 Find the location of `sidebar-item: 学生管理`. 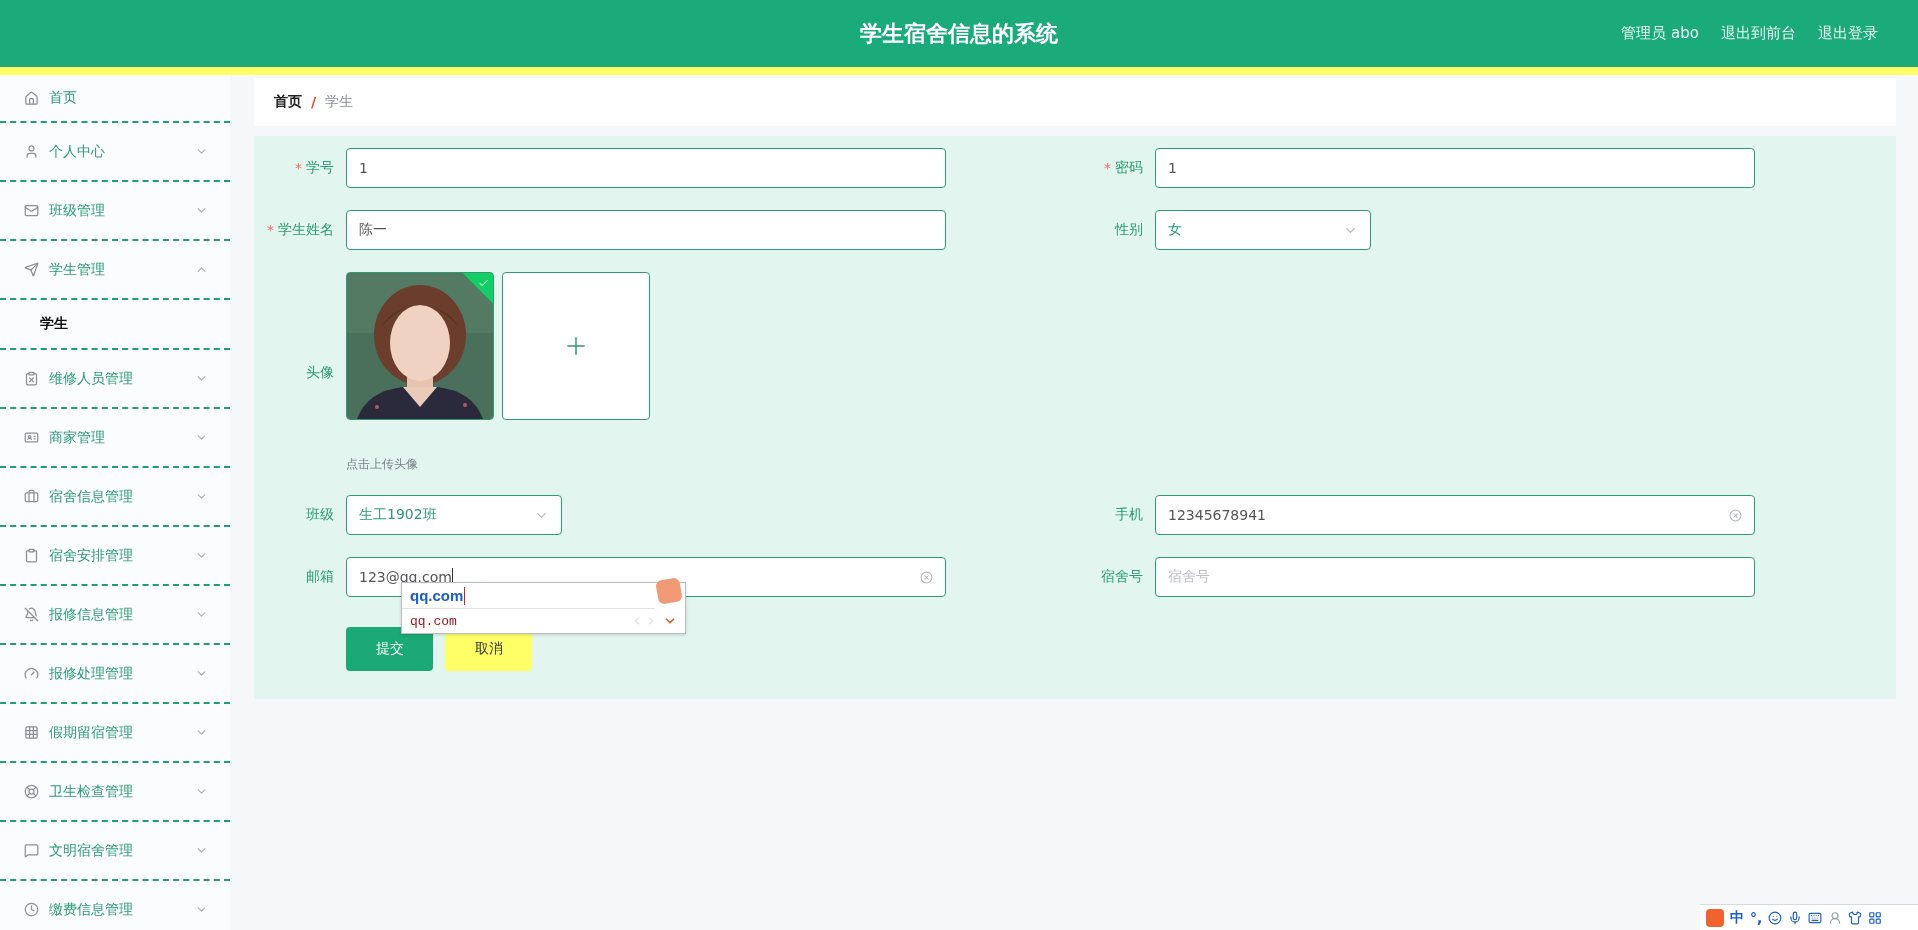

sidebar-item: 学生管理 is located at coordinates (115, 270).